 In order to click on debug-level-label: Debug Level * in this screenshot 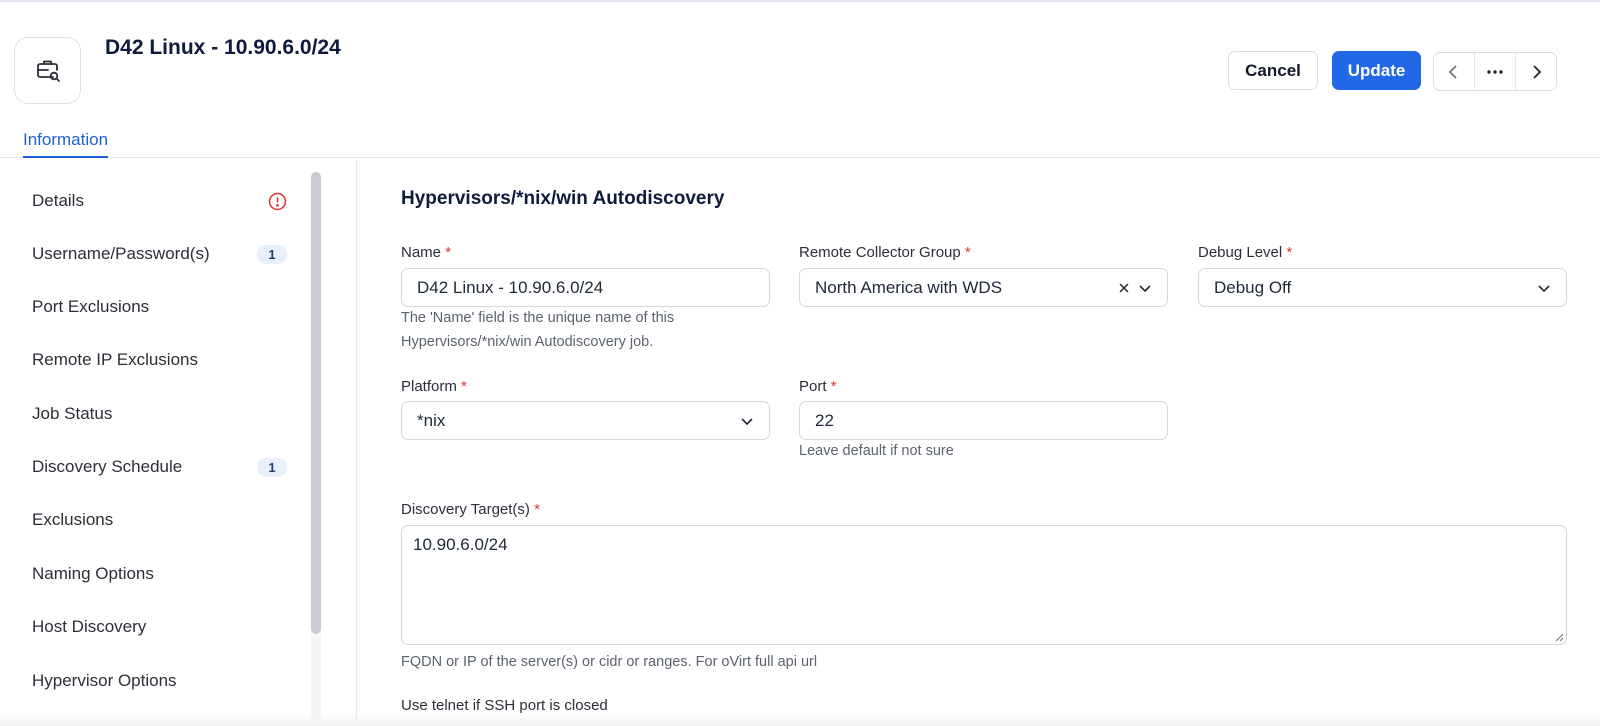, I will do `click(1245, 252)`.